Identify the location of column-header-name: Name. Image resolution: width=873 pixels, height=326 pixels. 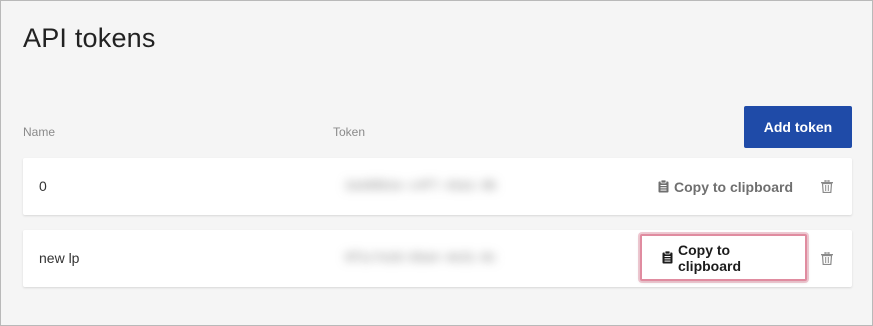
(39, 132).